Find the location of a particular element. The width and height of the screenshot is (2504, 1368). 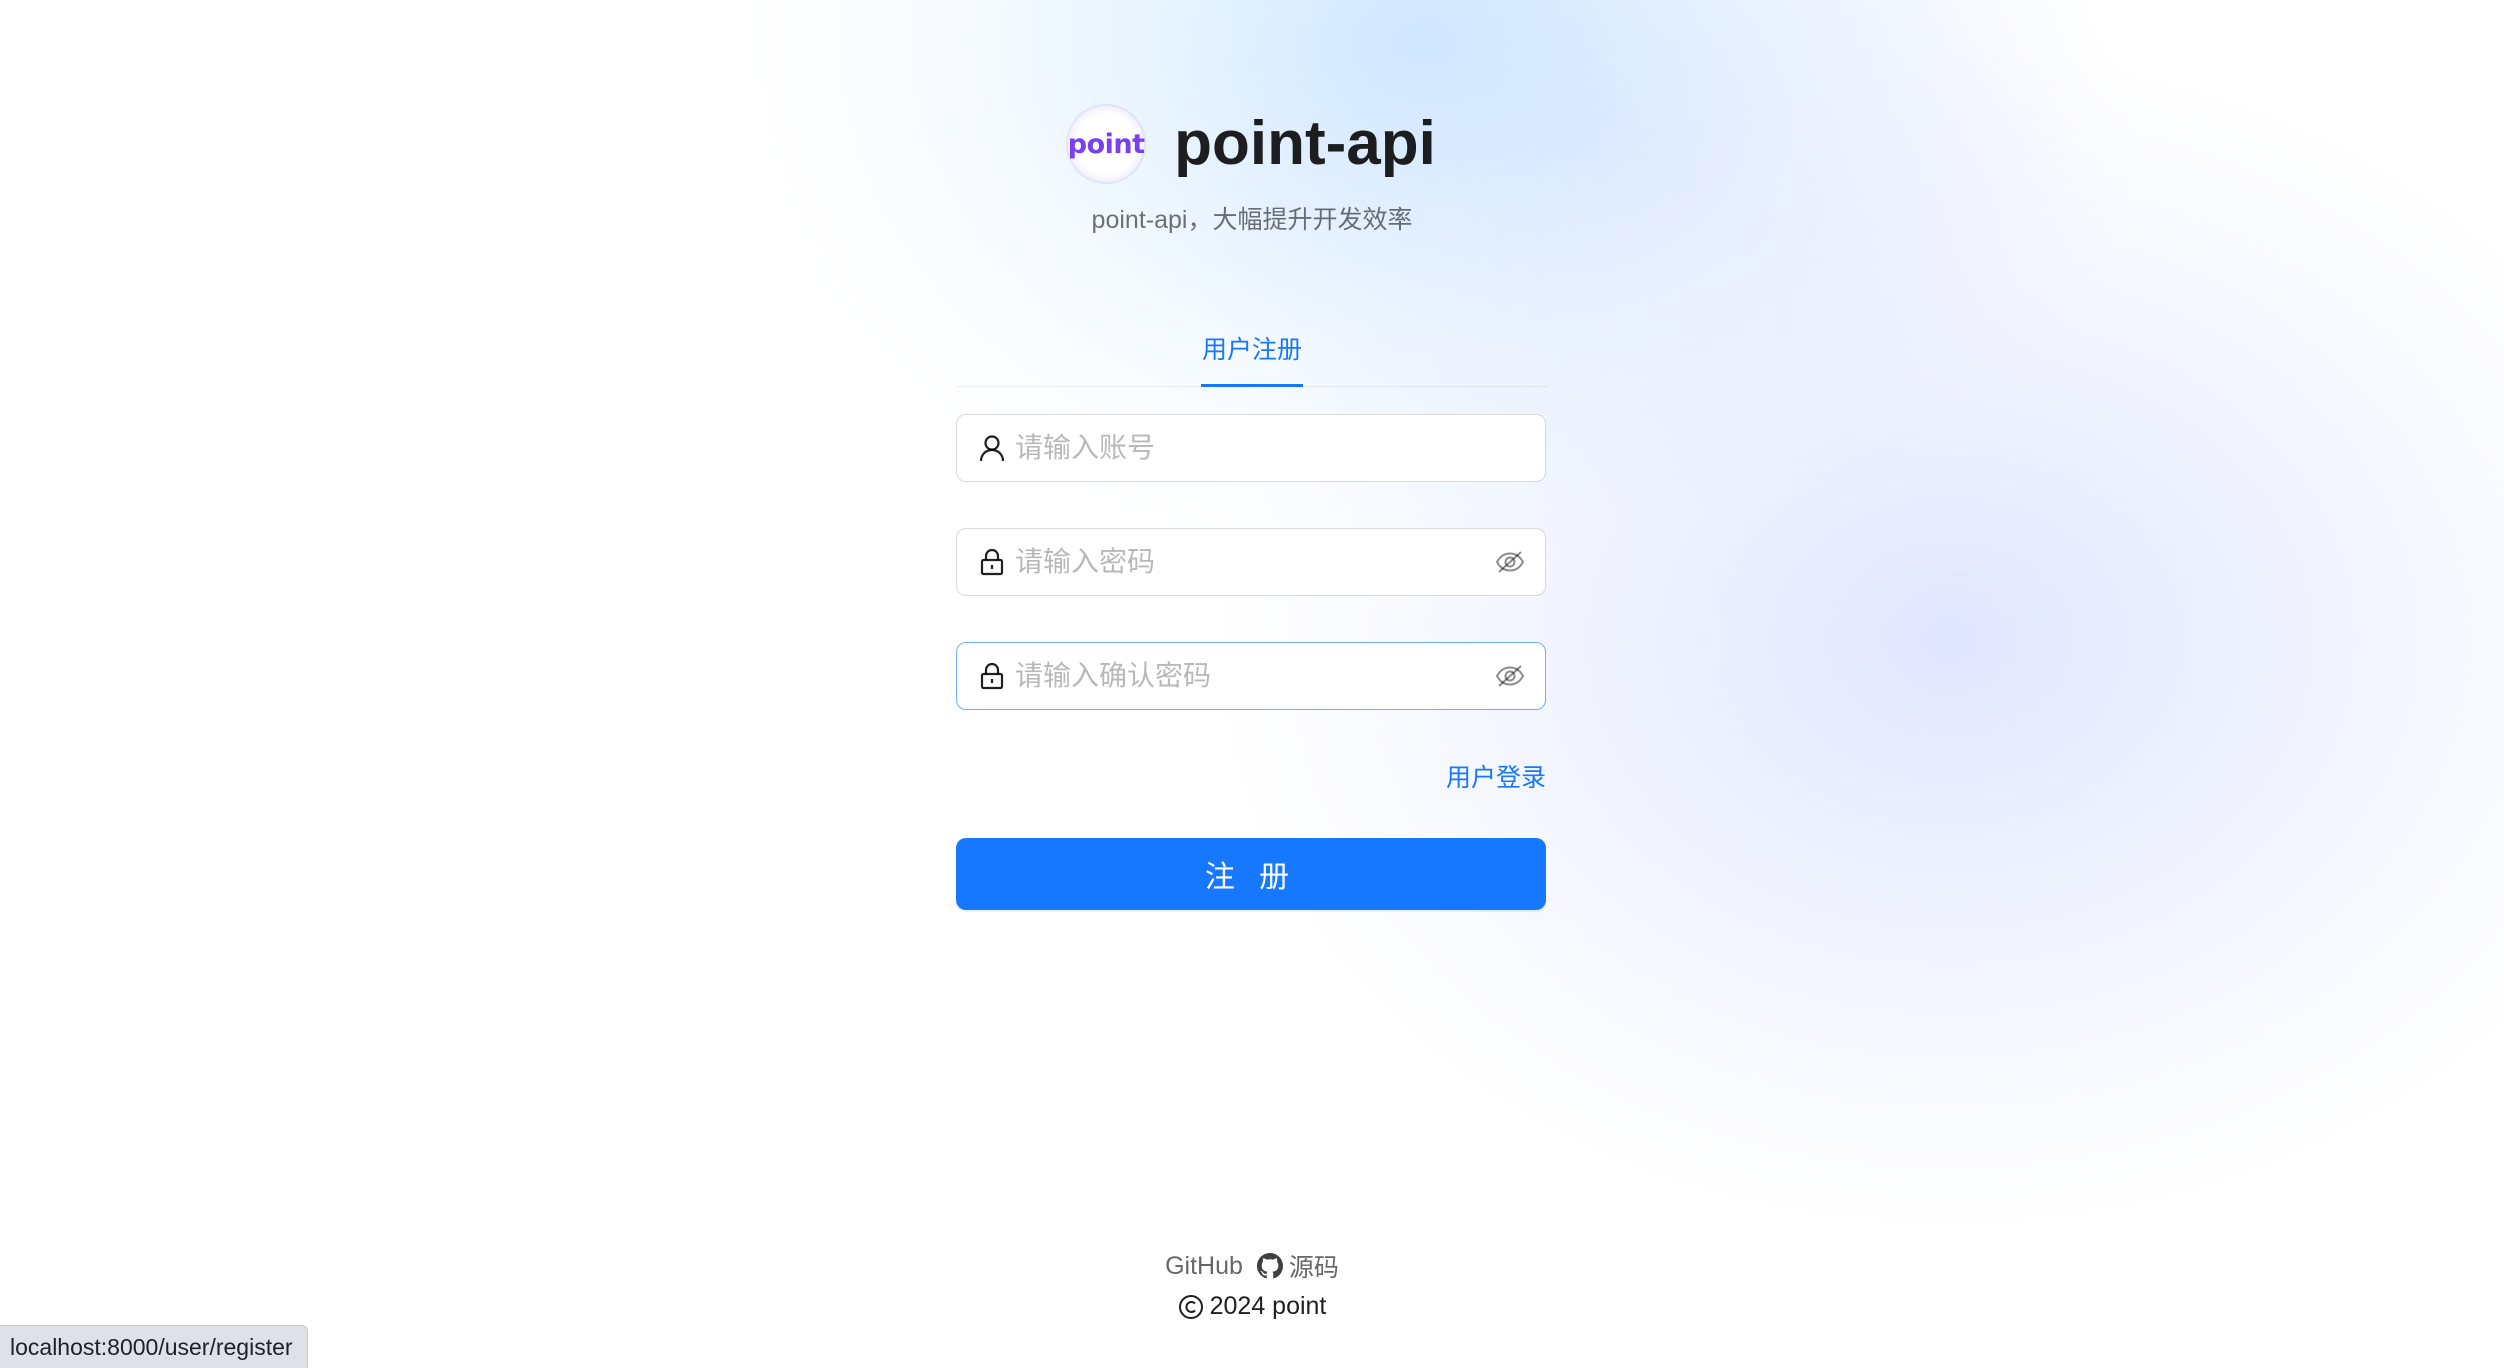

confirm-password-field is located at coordinates (1251, 676).